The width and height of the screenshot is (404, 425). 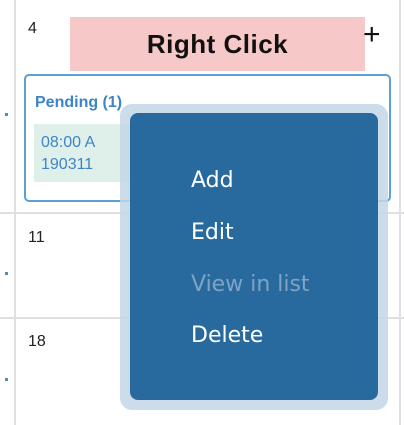 I want to click on add-event-icon: +, so click(x=372, y=35).